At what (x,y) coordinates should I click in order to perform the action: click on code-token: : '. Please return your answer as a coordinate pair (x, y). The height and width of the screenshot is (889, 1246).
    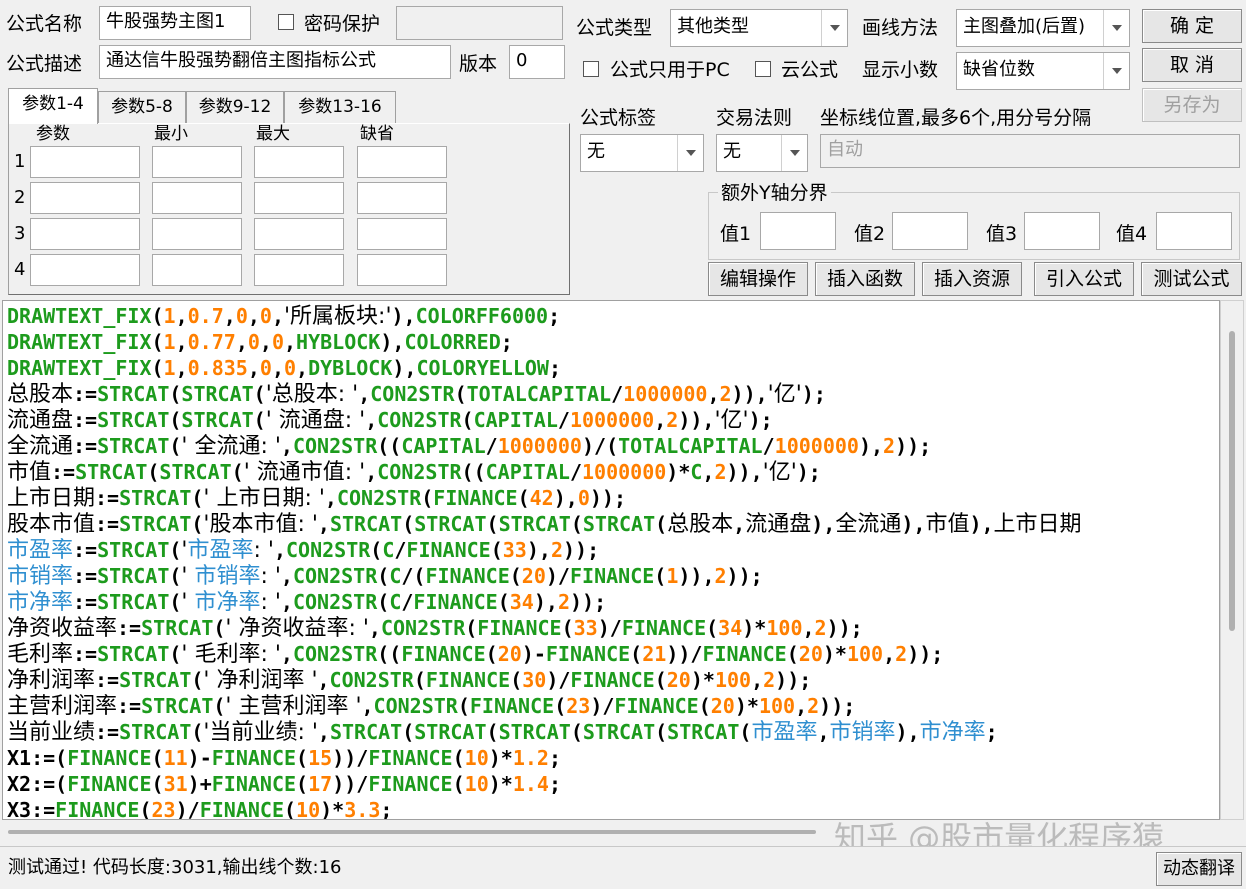
    Looking at the image, I should click on (270, 602).